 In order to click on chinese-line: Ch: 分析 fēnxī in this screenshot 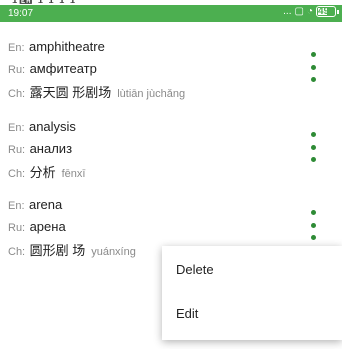, I will do `click(46, 172)`.